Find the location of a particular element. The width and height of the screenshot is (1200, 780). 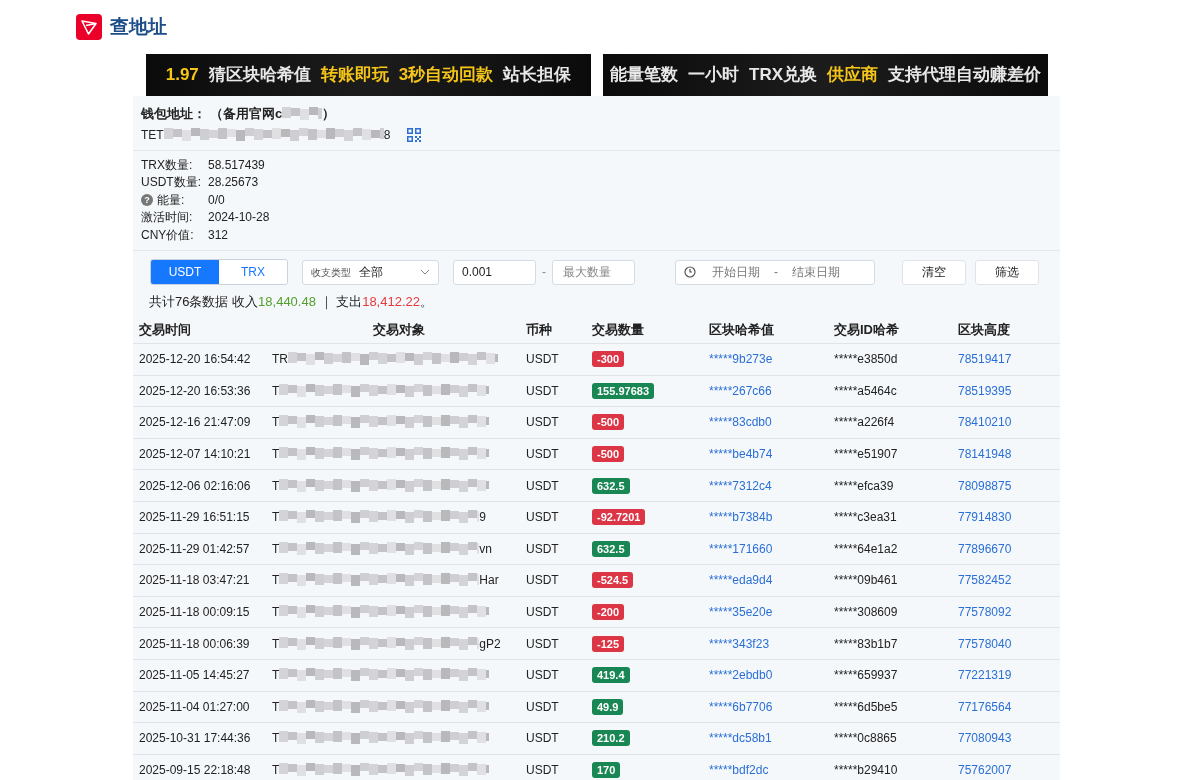

banner-text: 1.97 is located at coordinates (182, 75).